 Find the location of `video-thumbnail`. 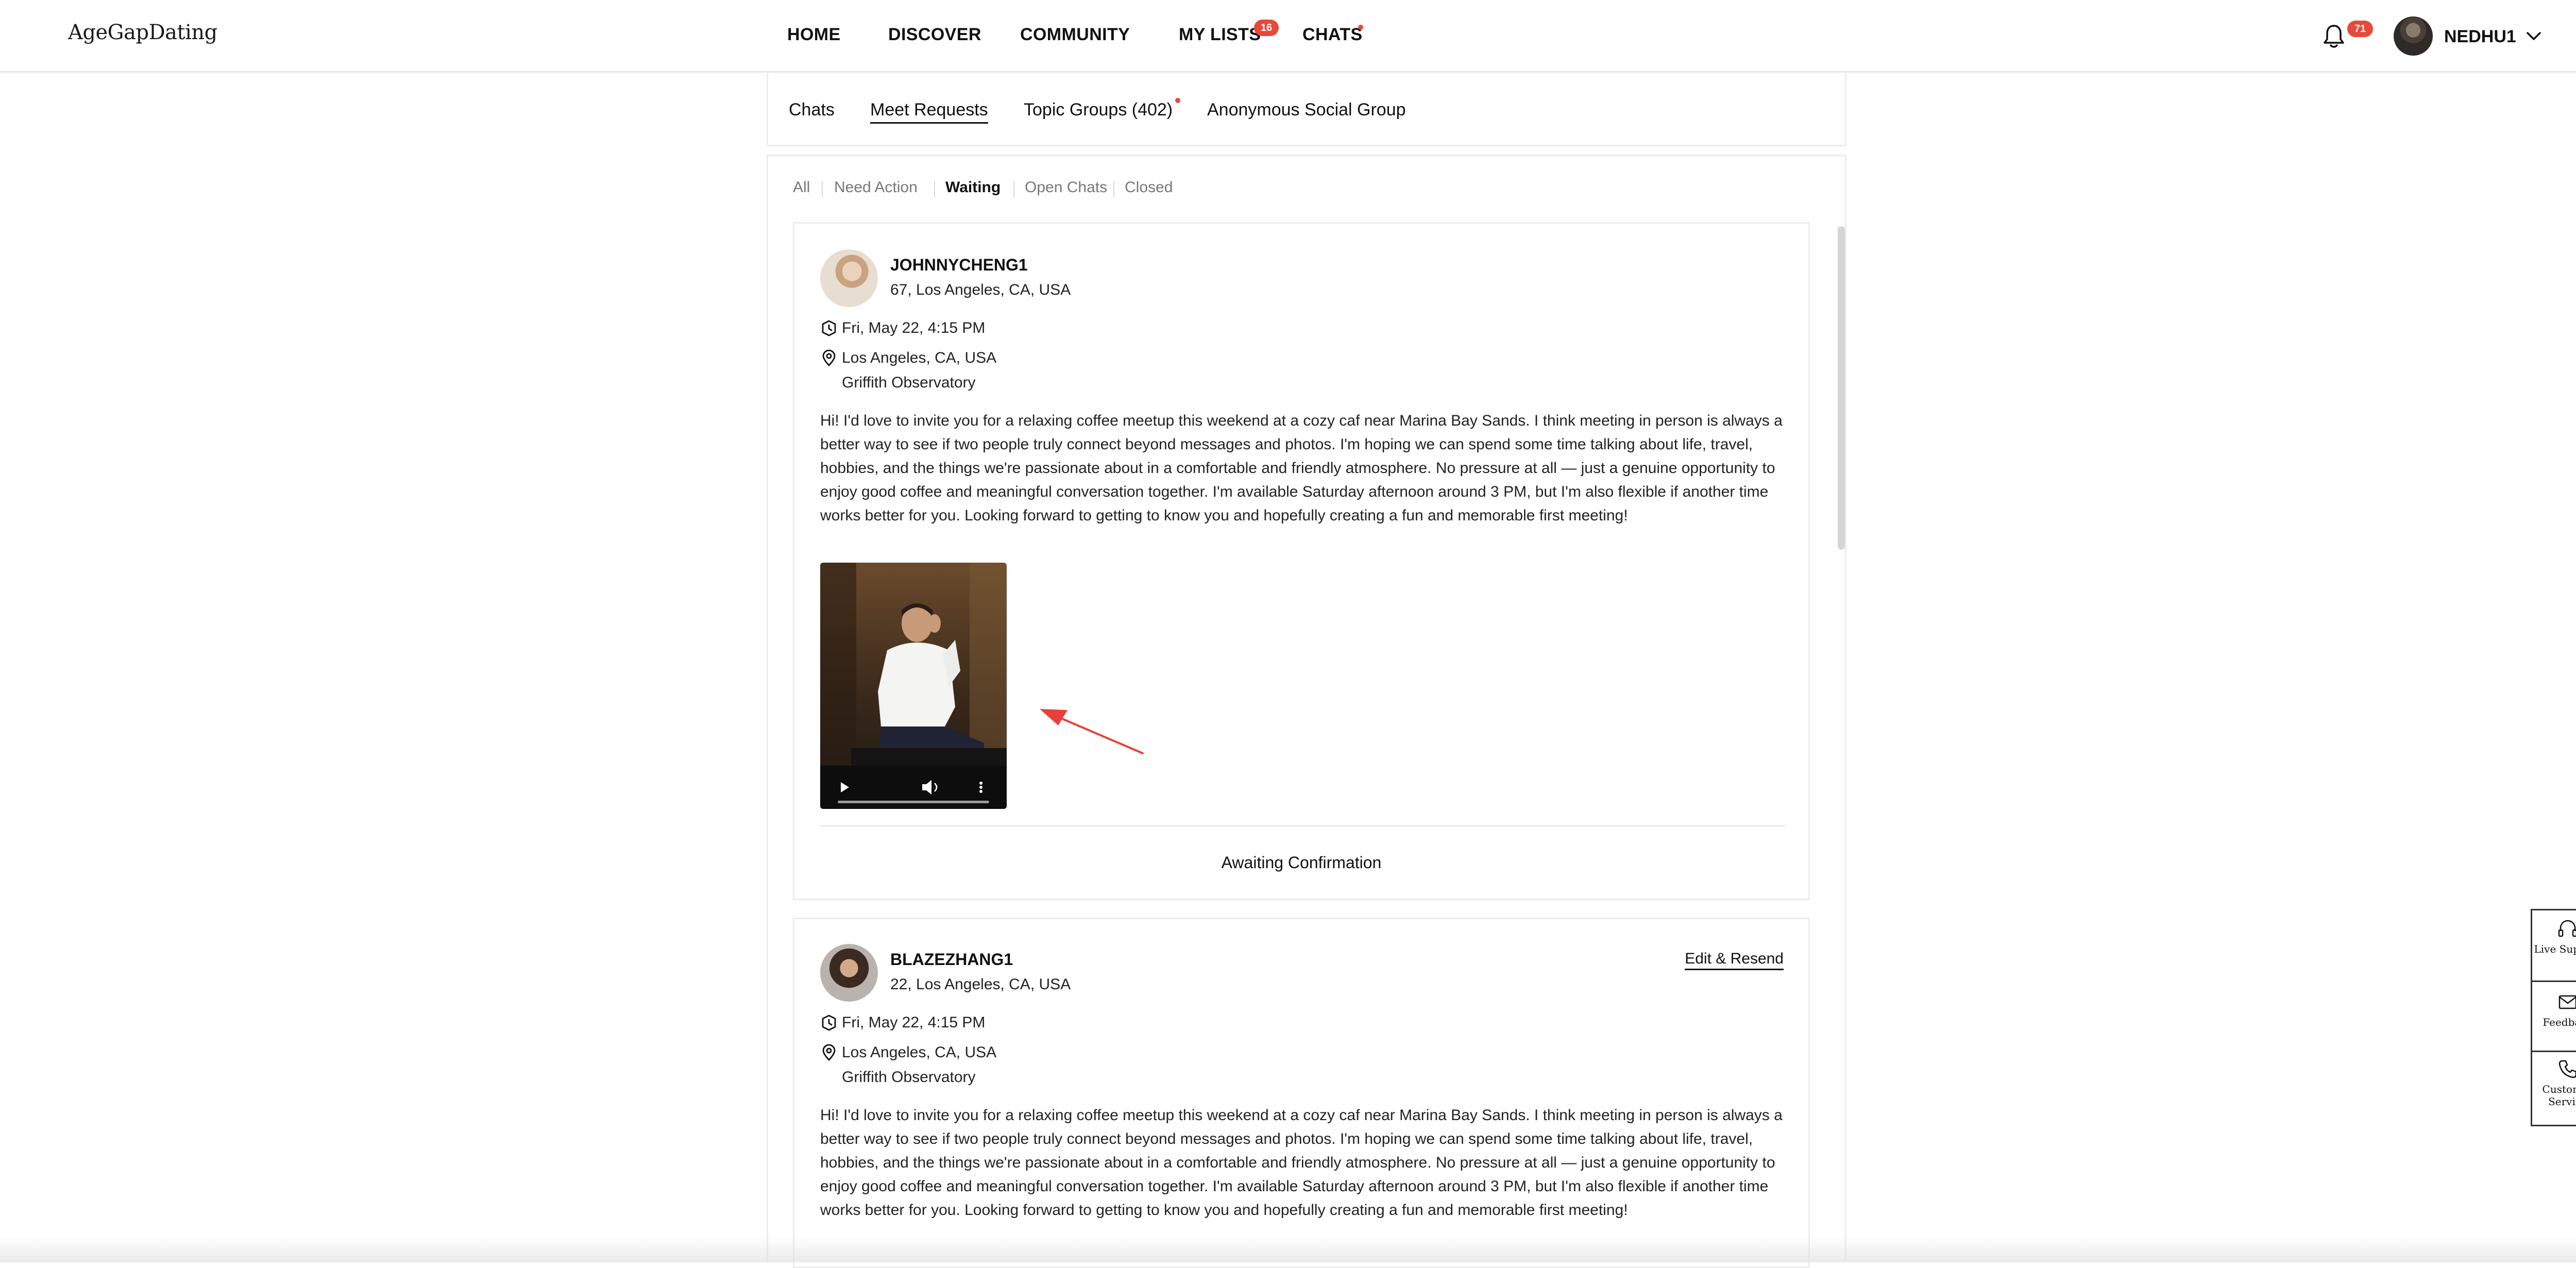

video-thumbnail is located at coordinates (913, 686).